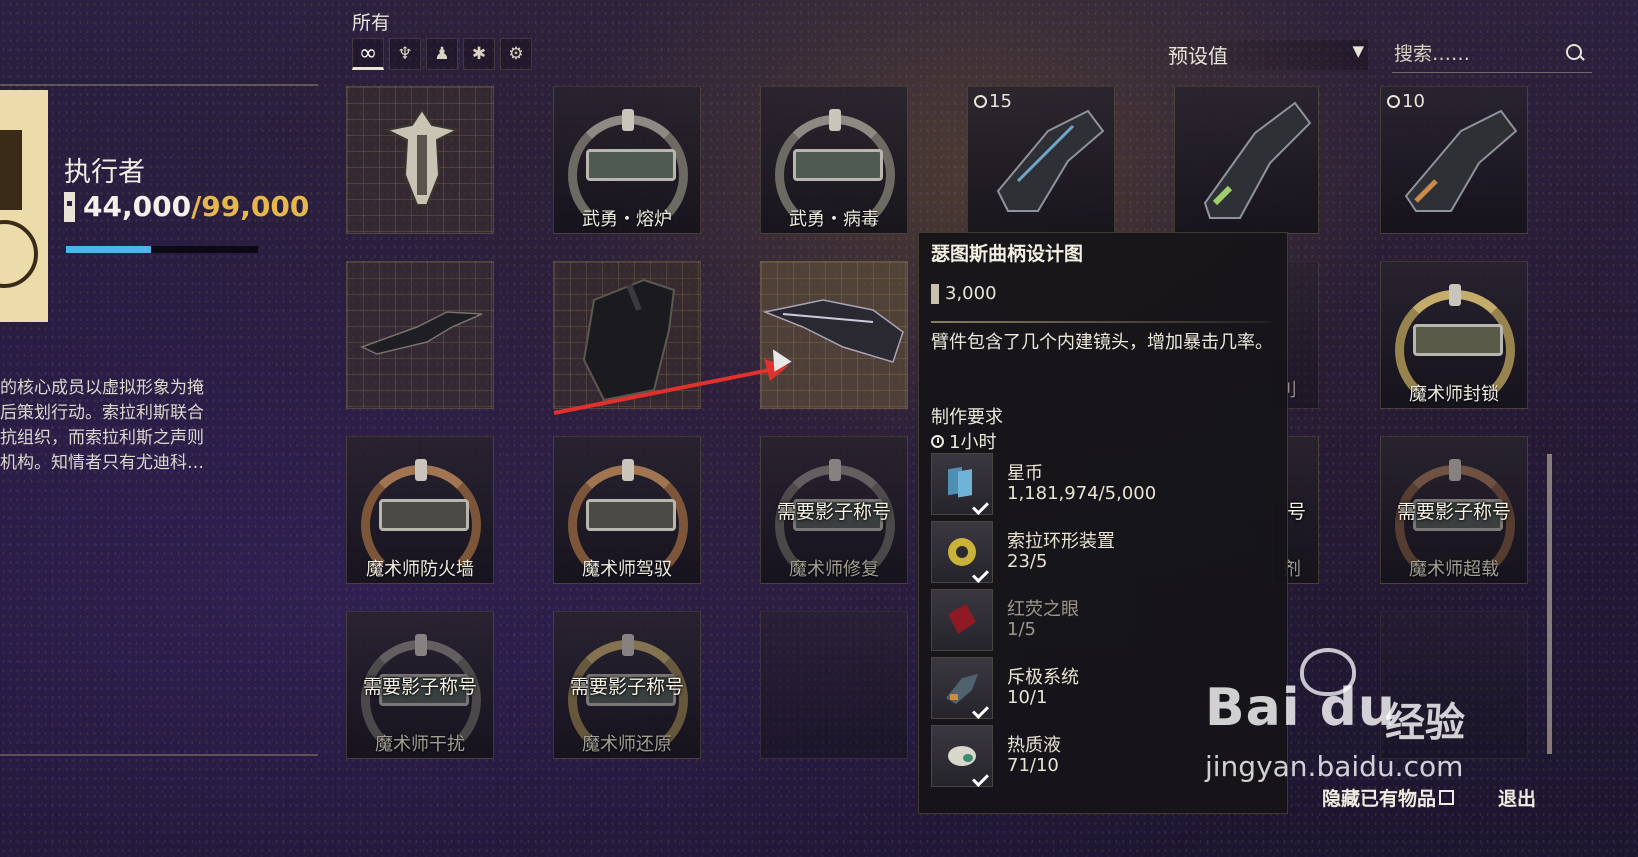 This screenshot has width=1638, height=857. I want to click on tooltip-price: 3,000, so click(964, 293).